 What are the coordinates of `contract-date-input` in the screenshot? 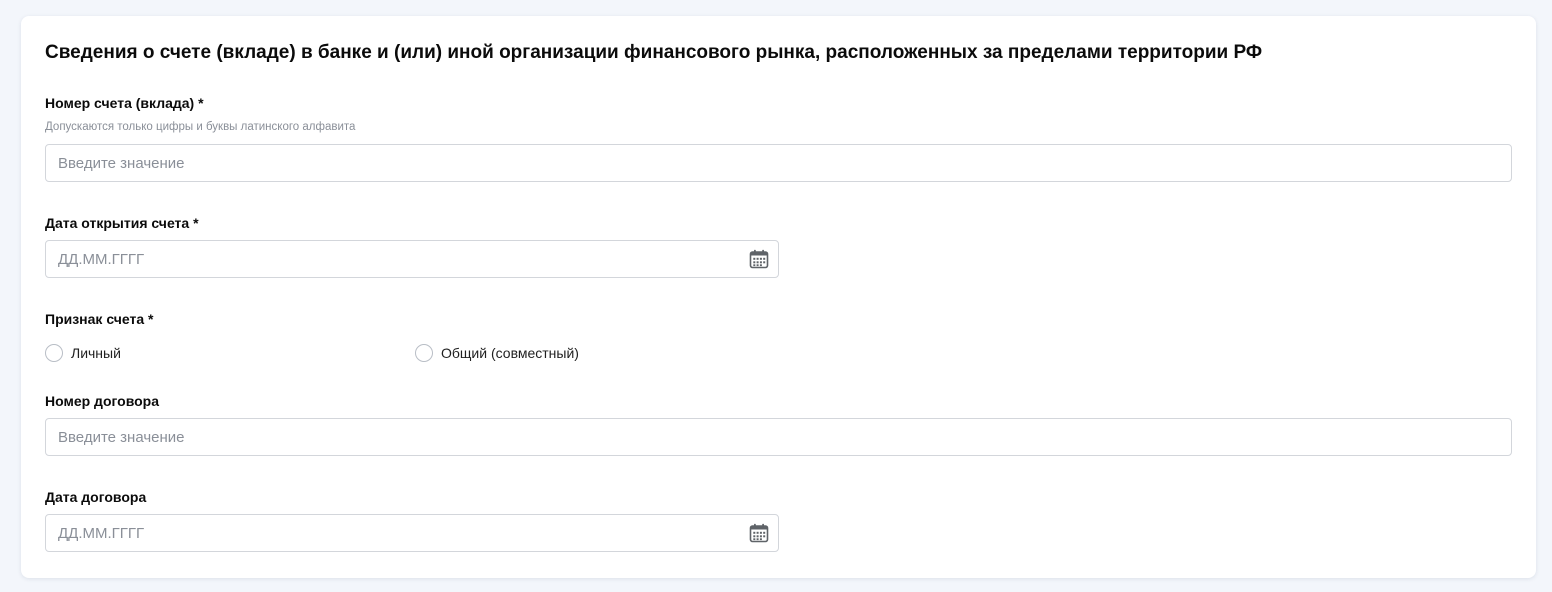 It's located at (412, 533).